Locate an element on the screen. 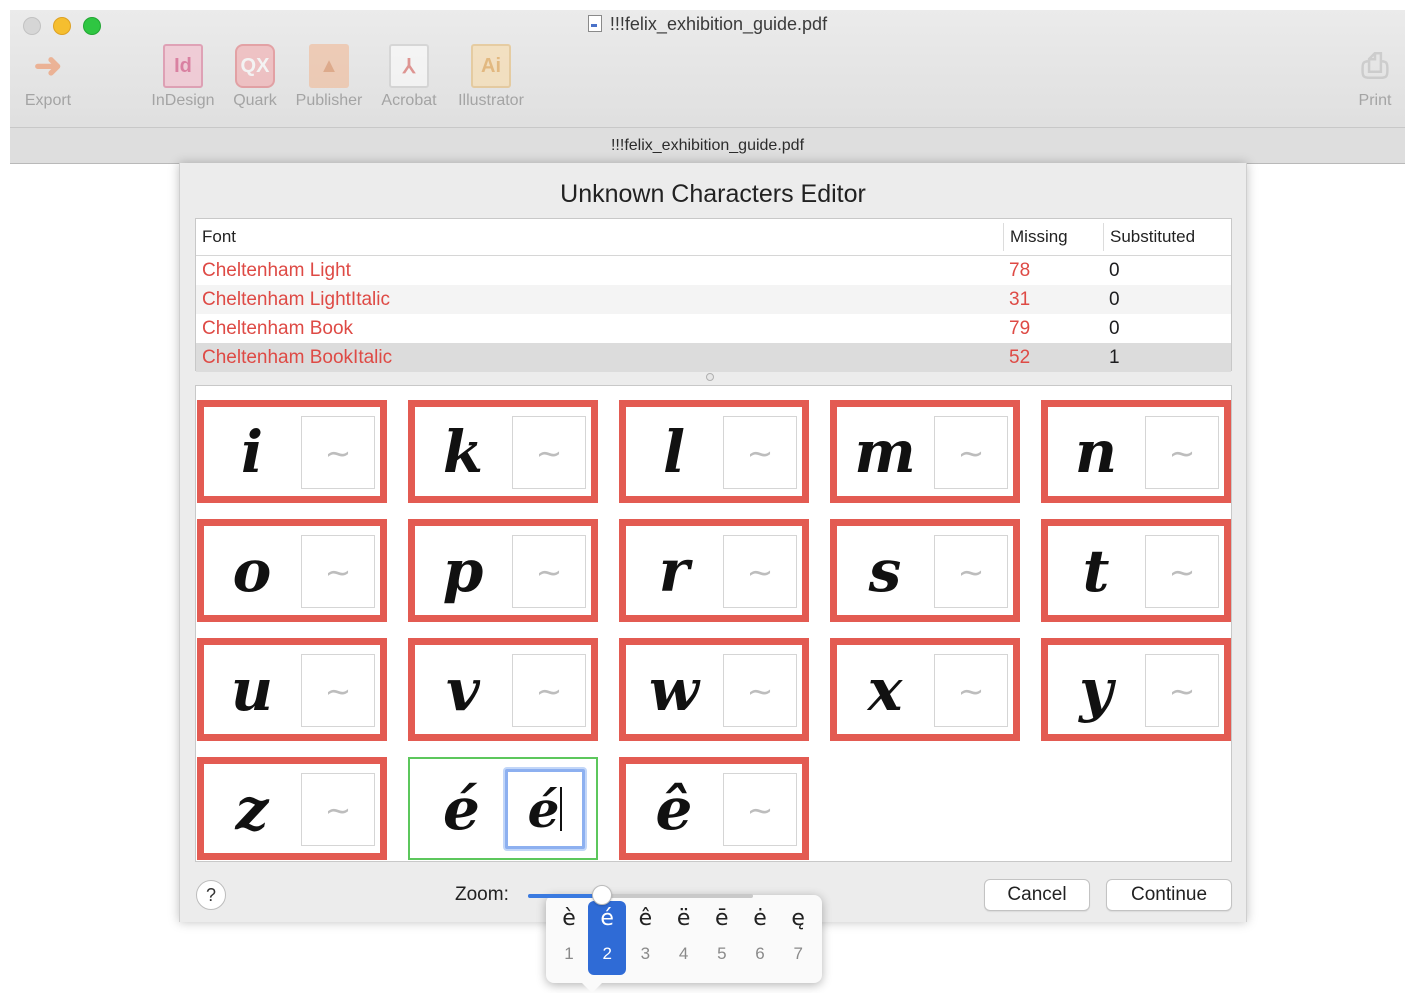  toolbar-quark-label: Quark is located at coordinates (255, 100).